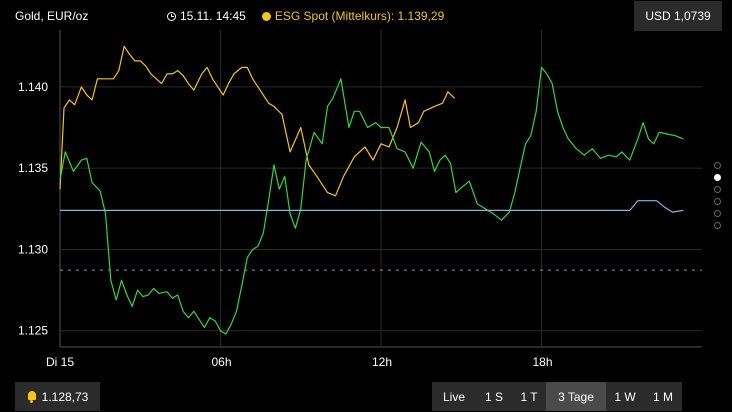  I want to click on x-tick-label: Di 15, so click(60, 362).